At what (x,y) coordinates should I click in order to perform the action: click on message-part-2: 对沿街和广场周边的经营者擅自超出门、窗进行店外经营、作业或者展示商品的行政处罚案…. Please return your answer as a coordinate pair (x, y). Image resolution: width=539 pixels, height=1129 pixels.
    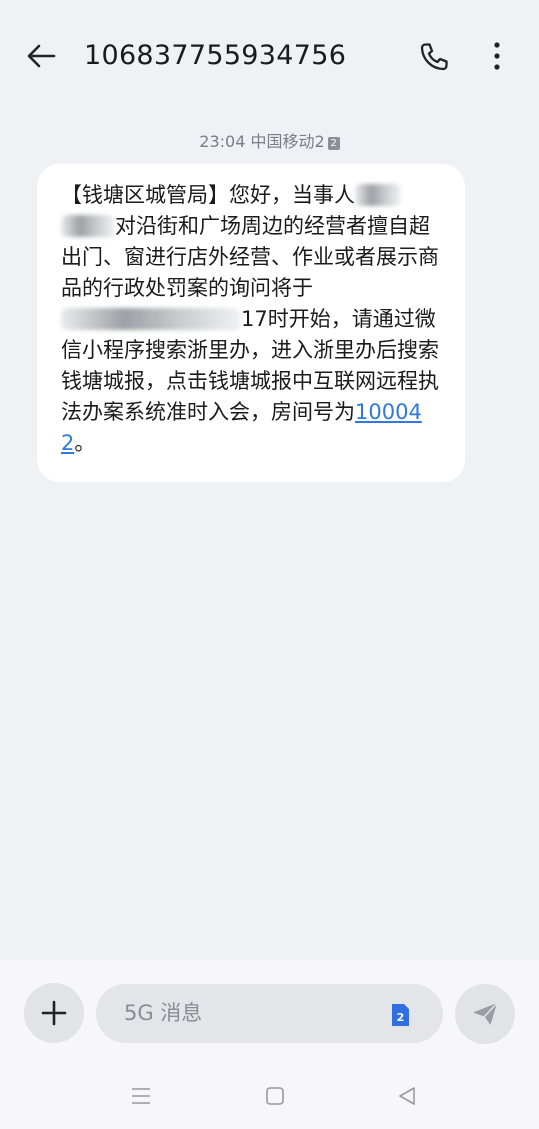
    Looking at the image, I should click on (250, 257).